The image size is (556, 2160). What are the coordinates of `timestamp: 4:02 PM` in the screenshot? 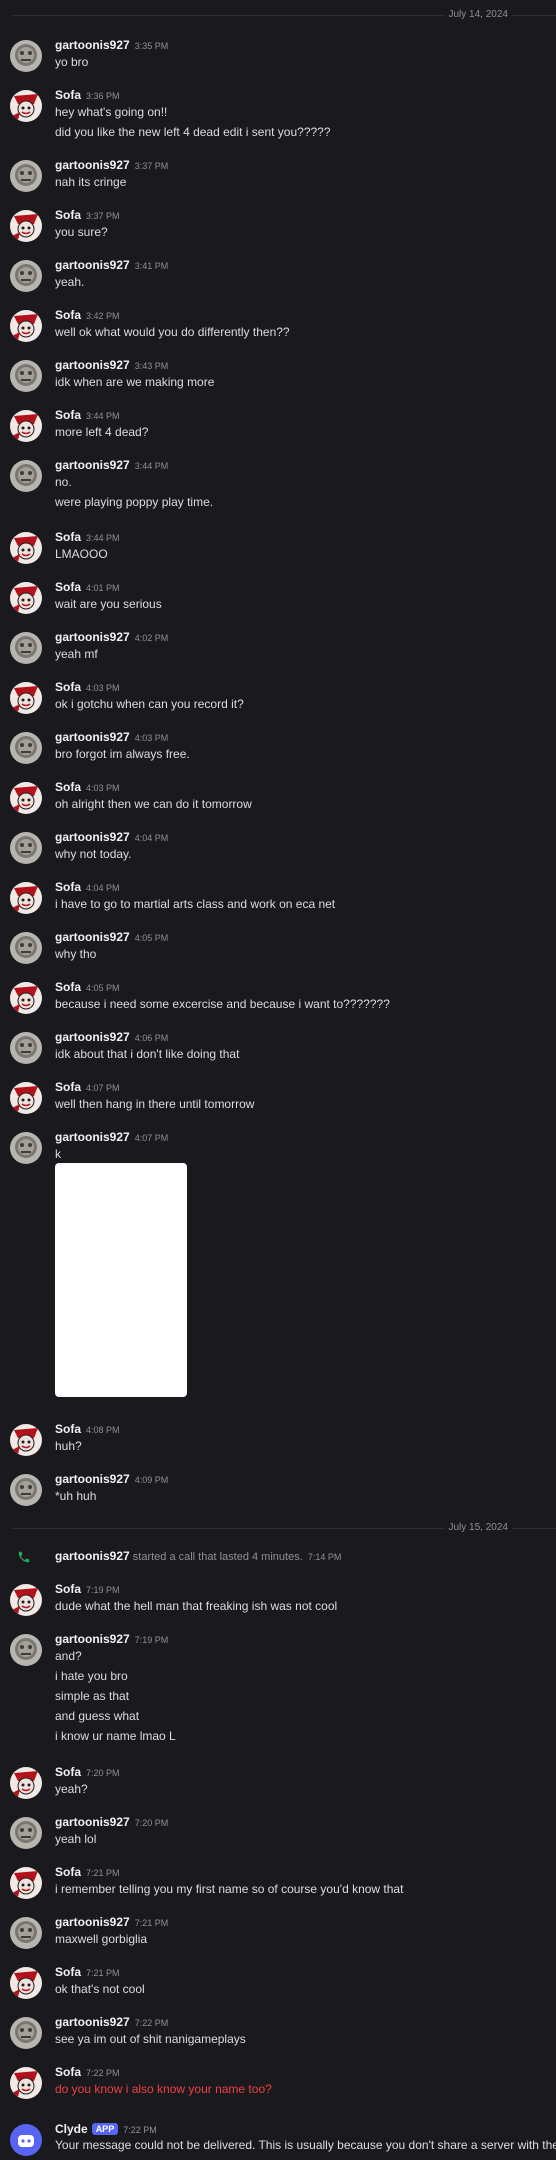 It's located at (151, 638).